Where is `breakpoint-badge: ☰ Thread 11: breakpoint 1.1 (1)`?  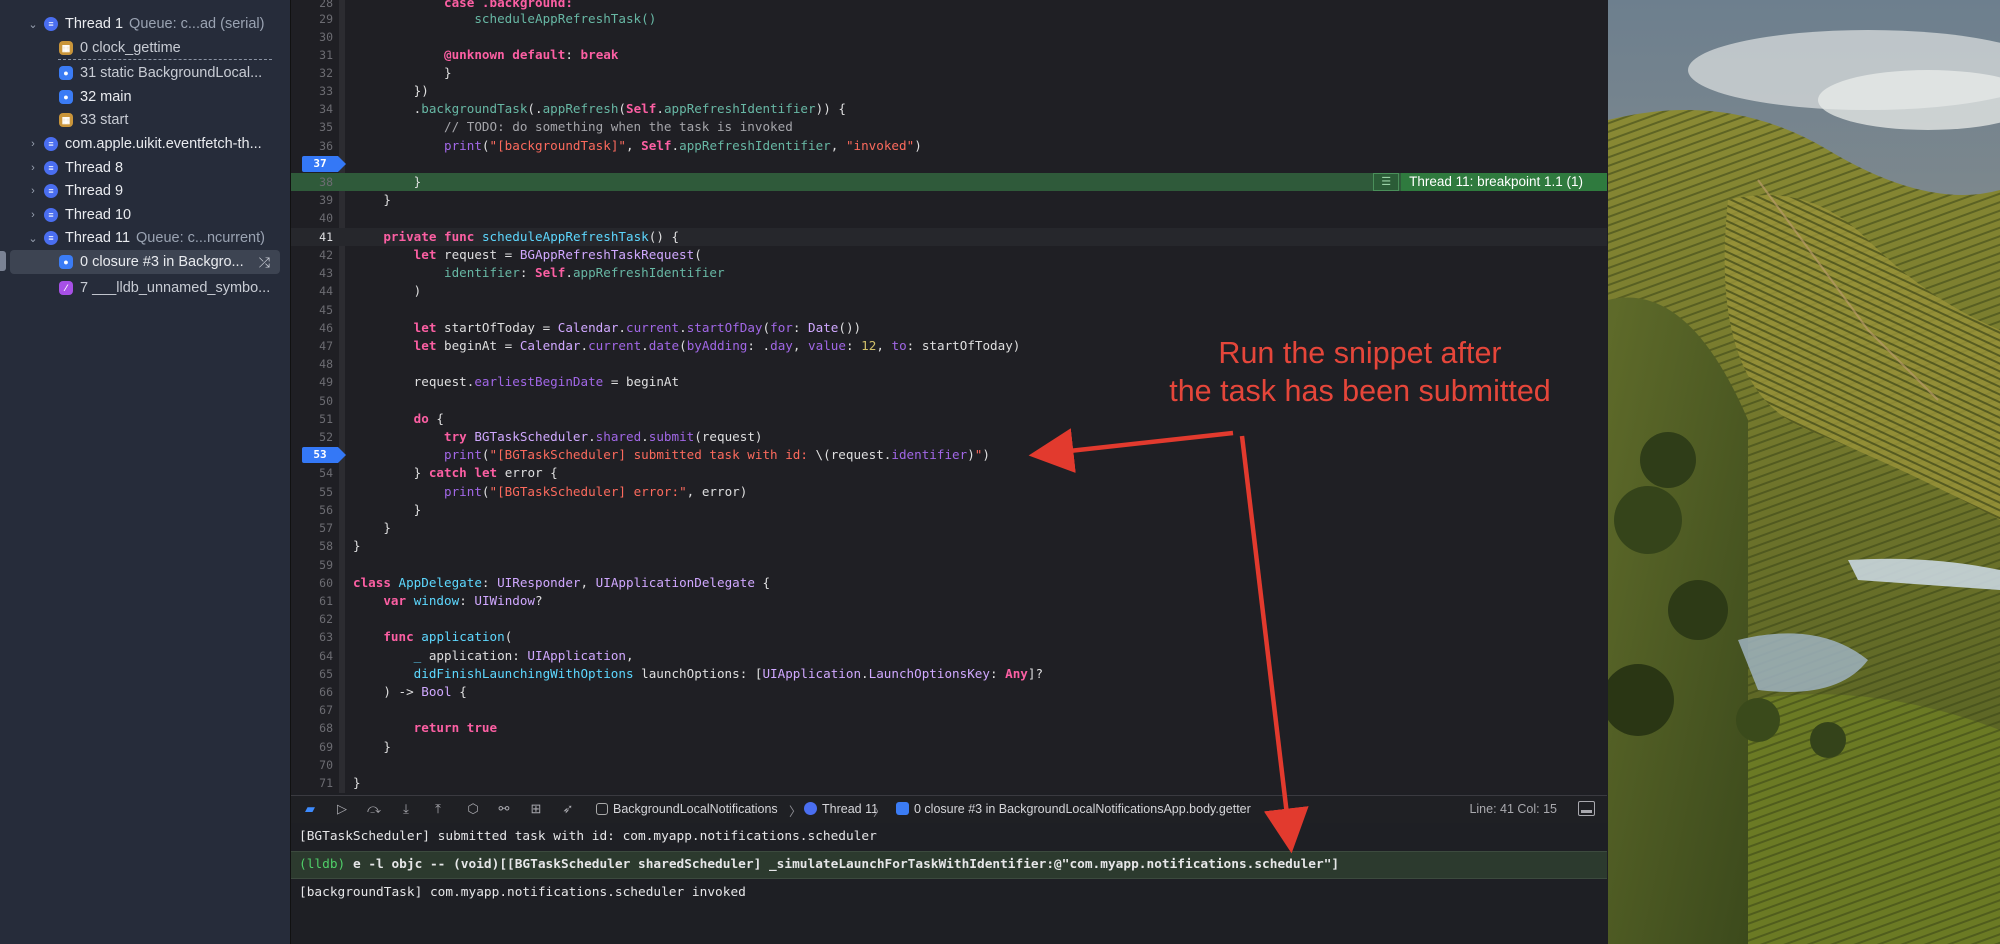
breakpoint-badge: ☰ Thread 11: breakpoint 1.1 (1) is located at coordinates (1490, 182).